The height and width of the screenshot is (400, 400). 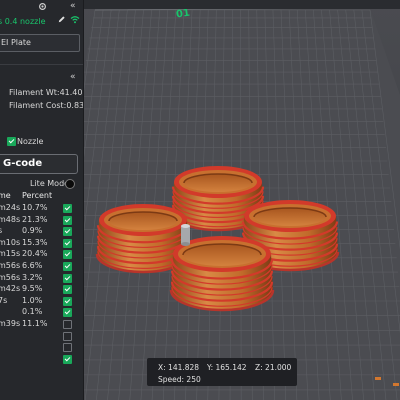 What do you see at coordinates (75, 20) in the screenshot?
I see `wifi-icon` at bounding box center [75, 20].